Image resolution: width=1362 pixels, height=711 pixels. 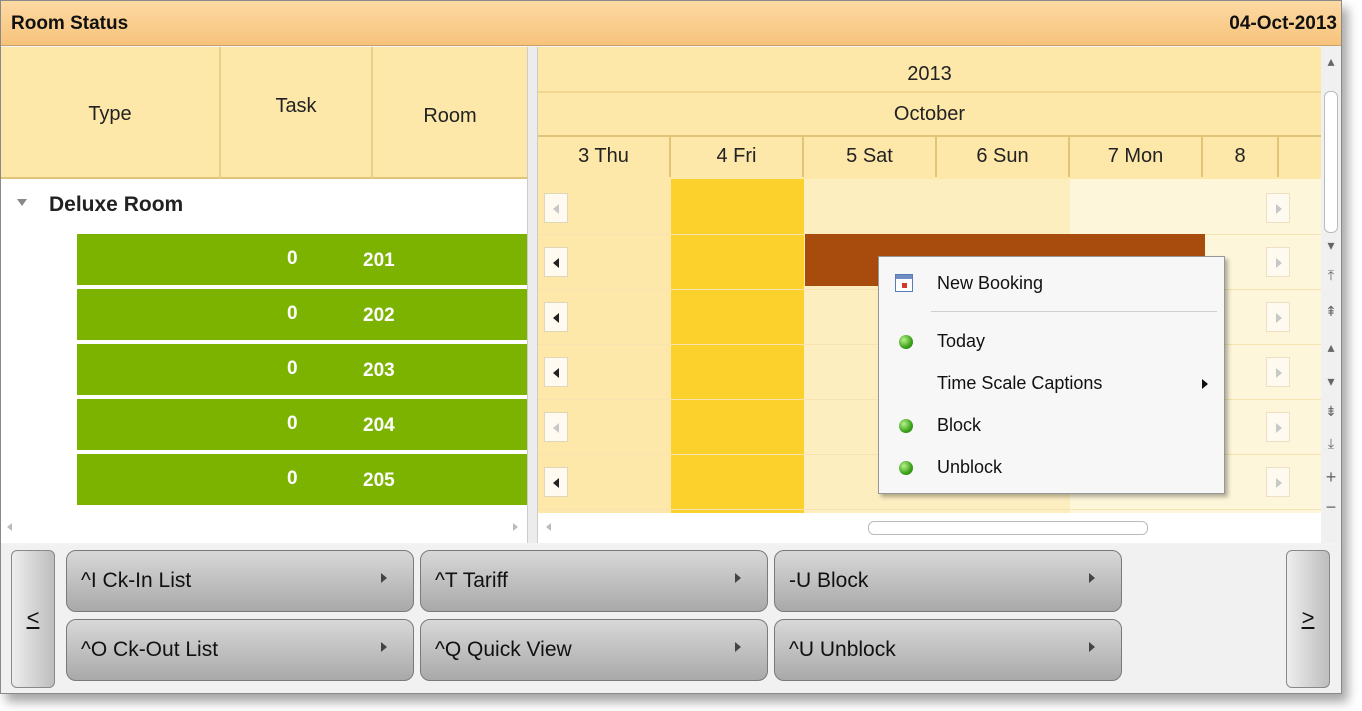 I want to click on day-header: 6 Sun, so click(x=1003, y=157).